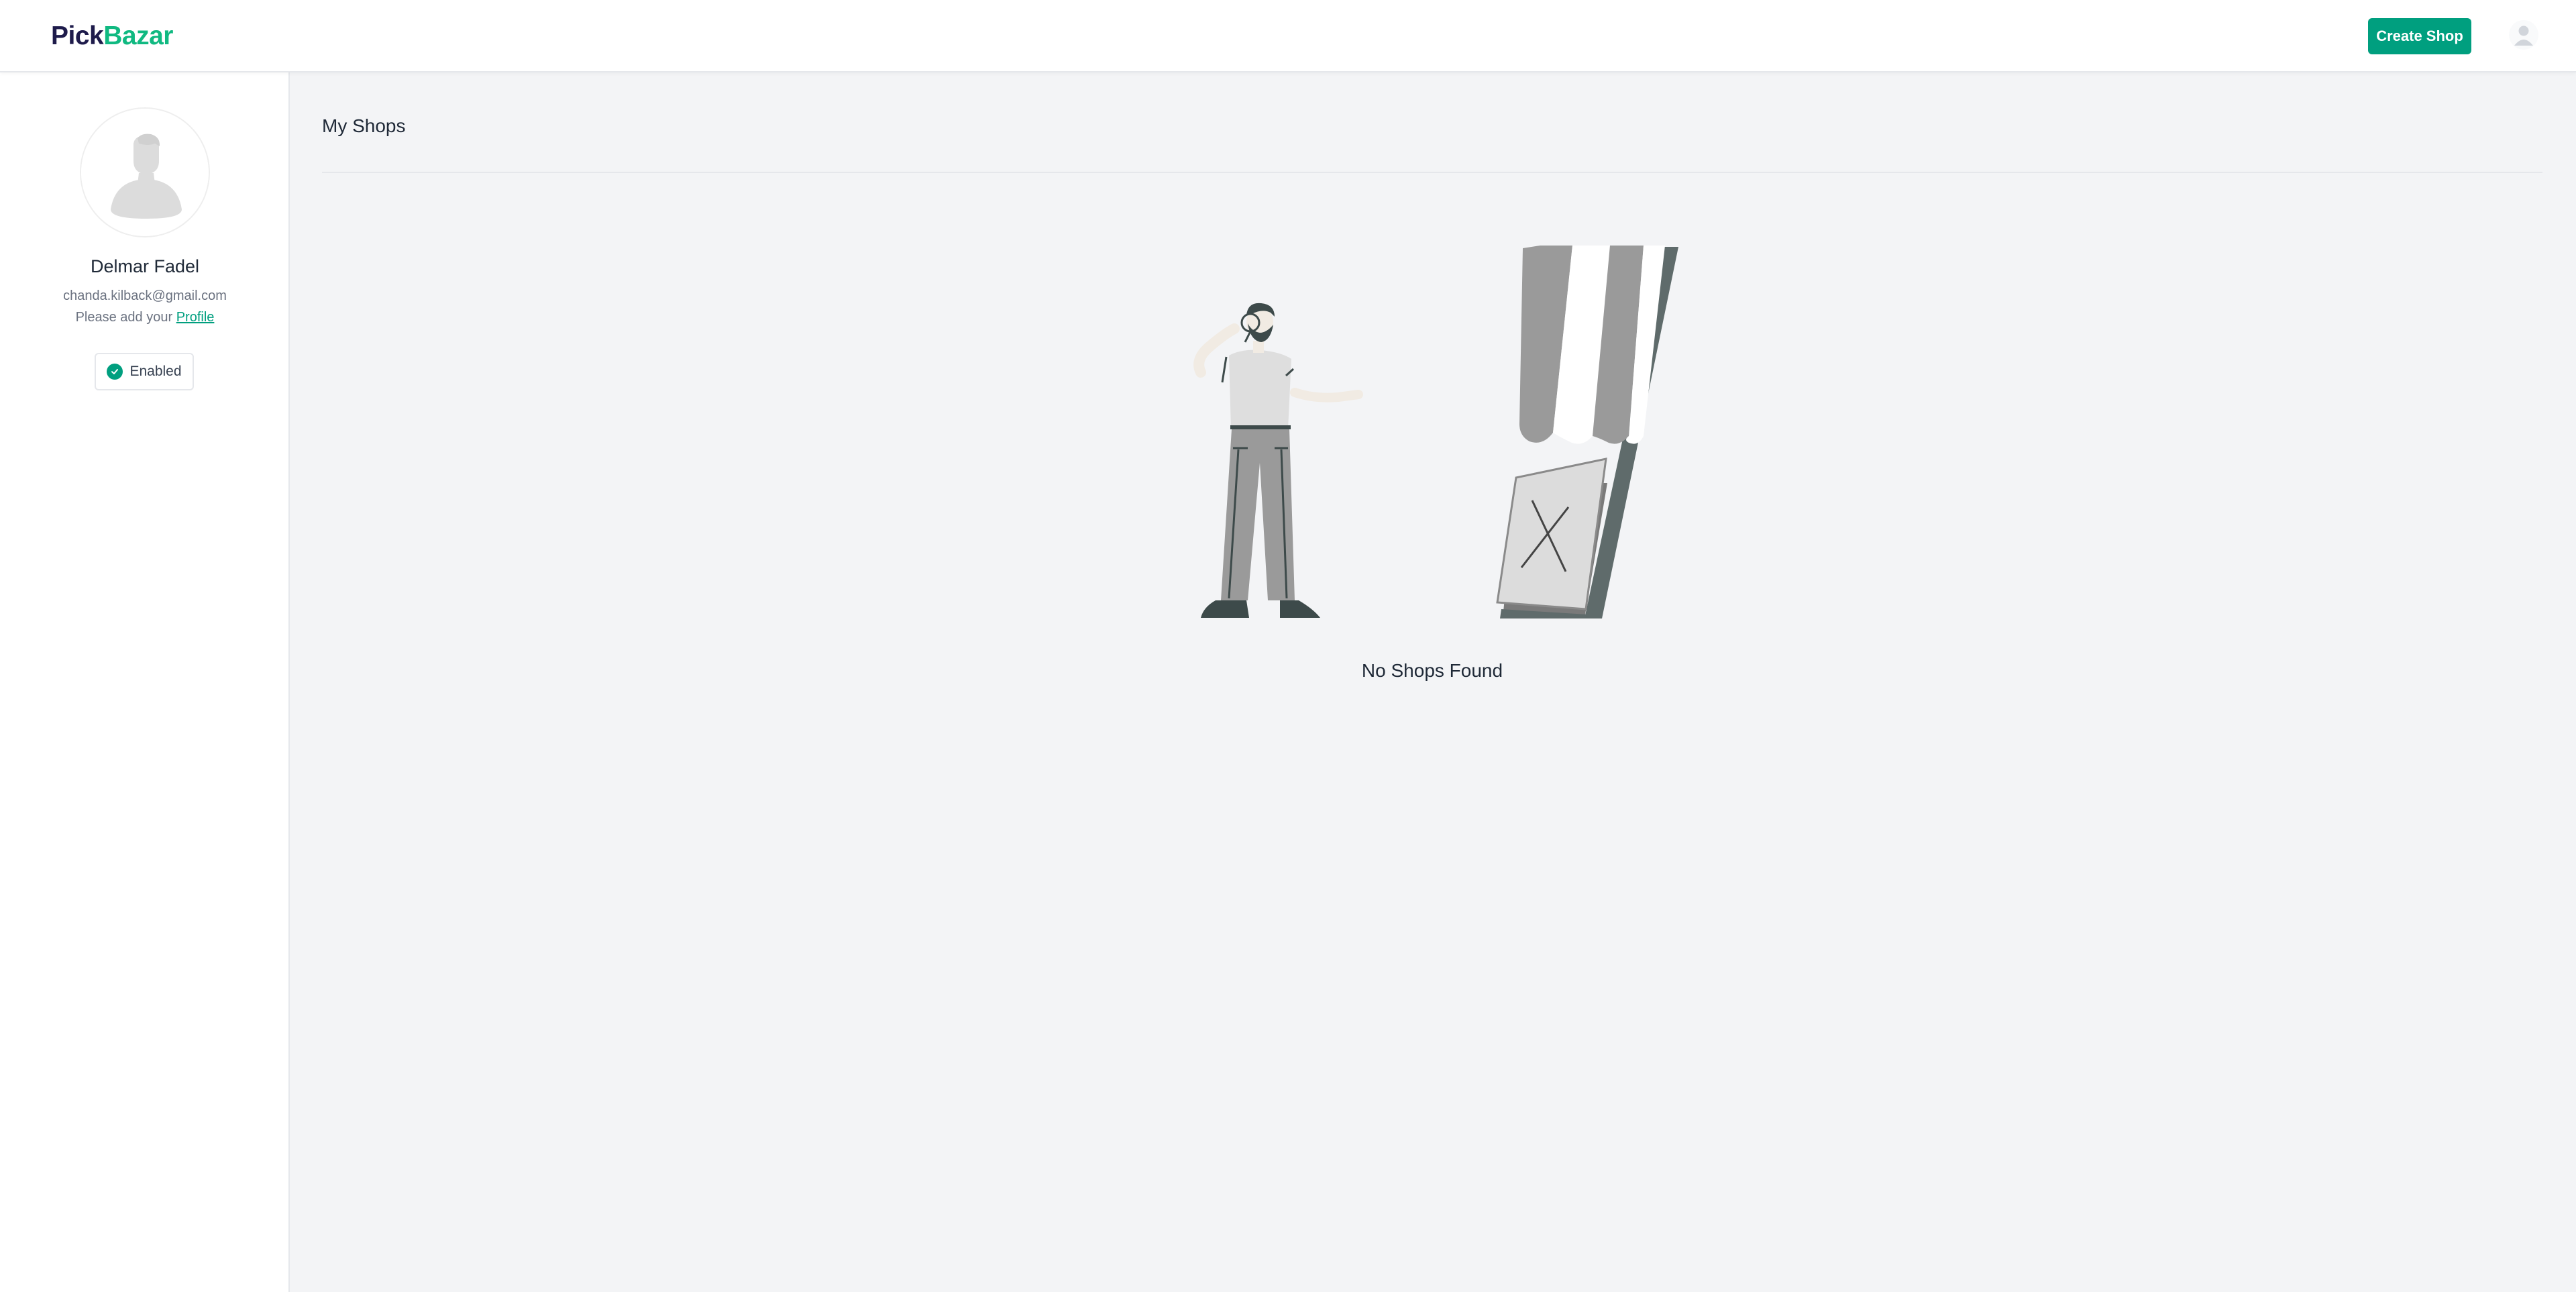  What do you see at coordinates (1288, 36) in the screenshot?
I see `top-header: PickBazar Create Shop` at bounding box center [1288, 36].